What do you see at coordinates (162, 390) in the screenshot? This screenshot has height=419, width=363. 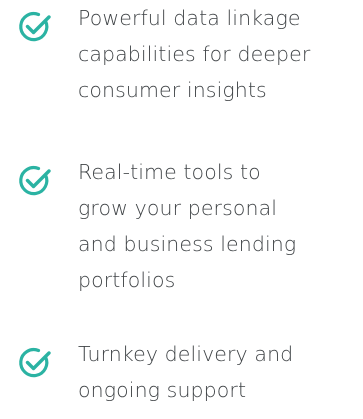 I see `feature-line: ongoing support` at bounding box center [162, 390].